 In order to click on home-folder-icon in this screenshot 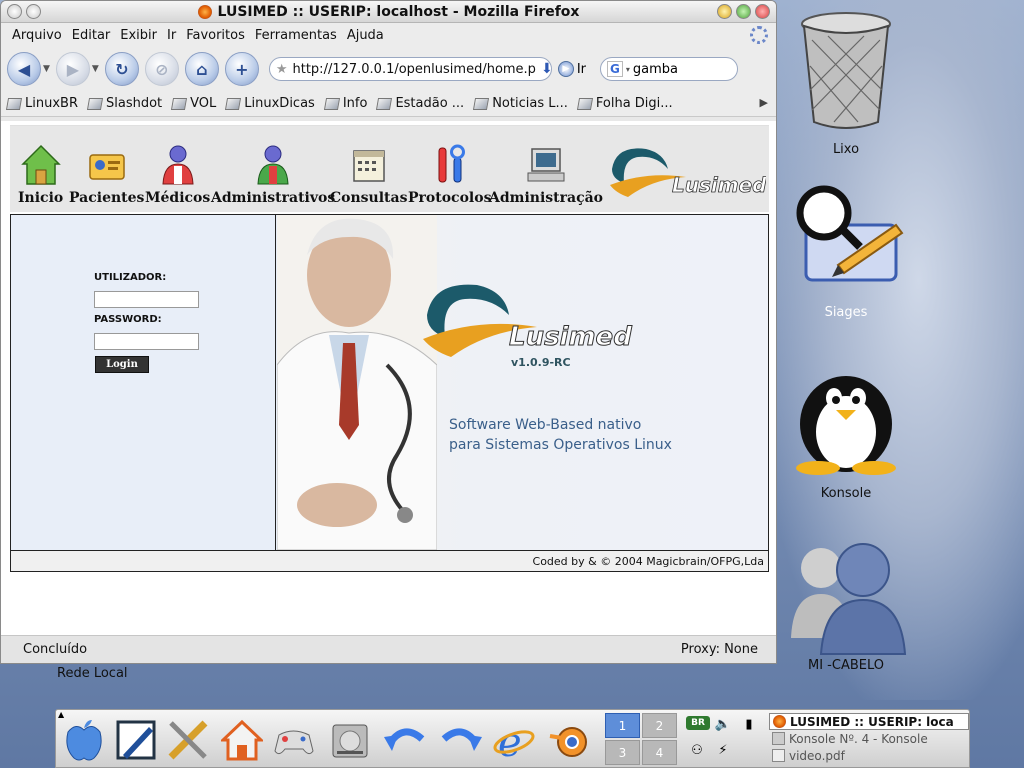, I will do `click(242, 740)`.